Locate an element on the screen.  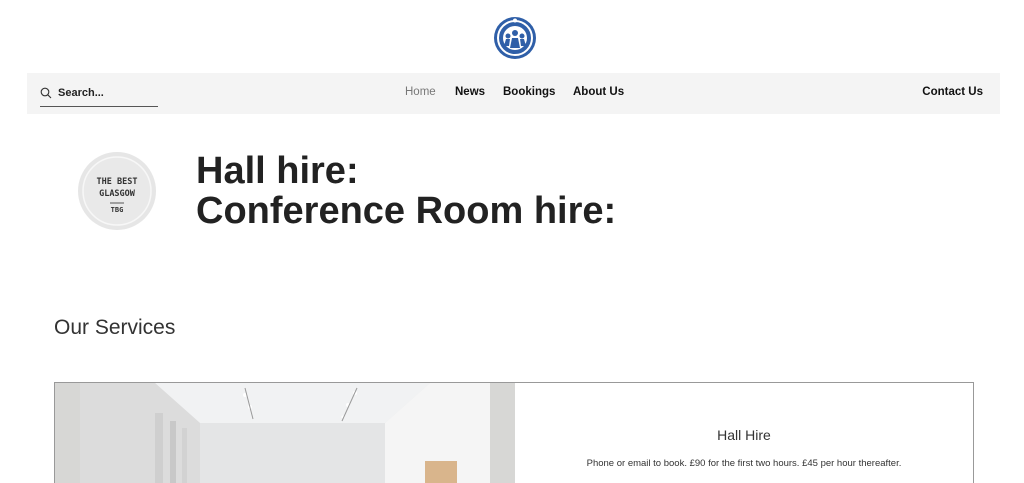
nav-link-contact-us: Contact Us is located at coordinates (952, 92).